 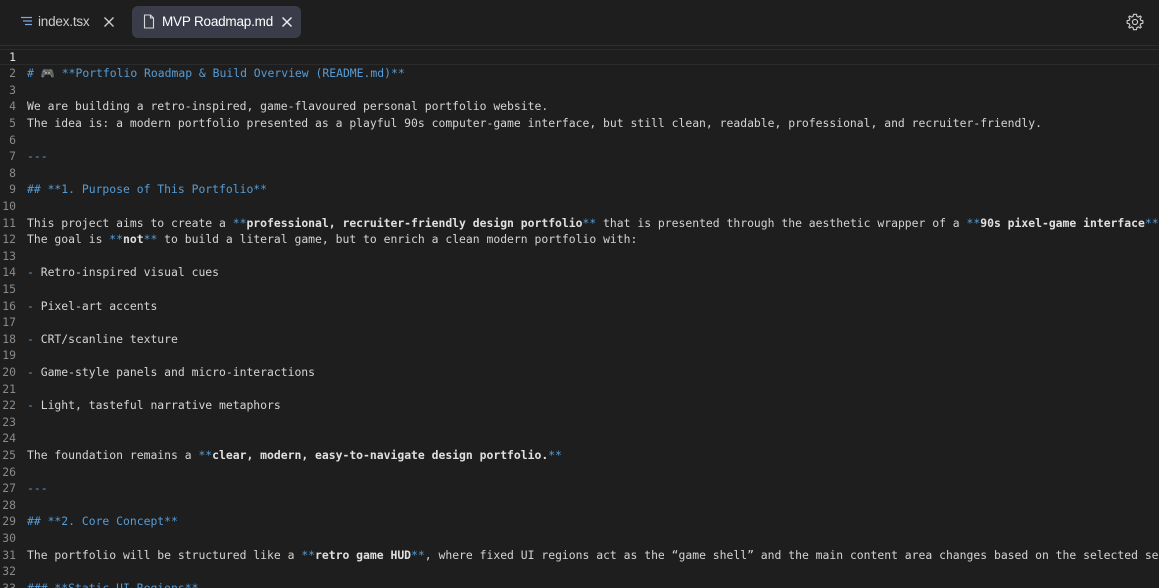 What do you see at coordinates (9, 421) in the screenshot?
I see `line-number: 23` at bounding box center [9, 421].